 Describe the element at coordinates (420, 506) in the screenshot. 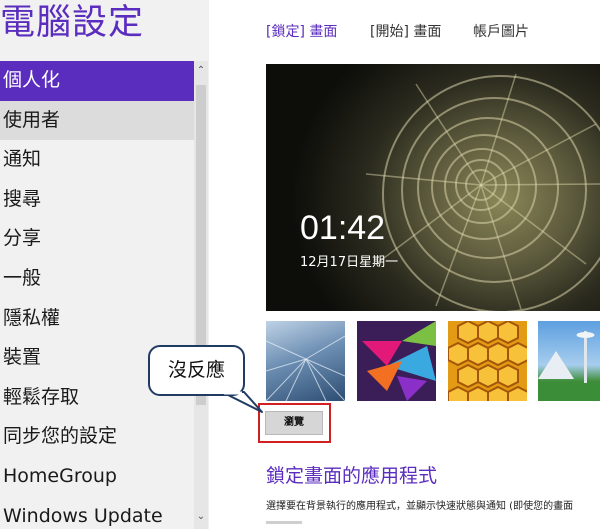

I see `lock-screen-apps-description: 選擇要在背景執行的應用程式，並顯示快速狀態與通知 (即使您的畫面` at that location.